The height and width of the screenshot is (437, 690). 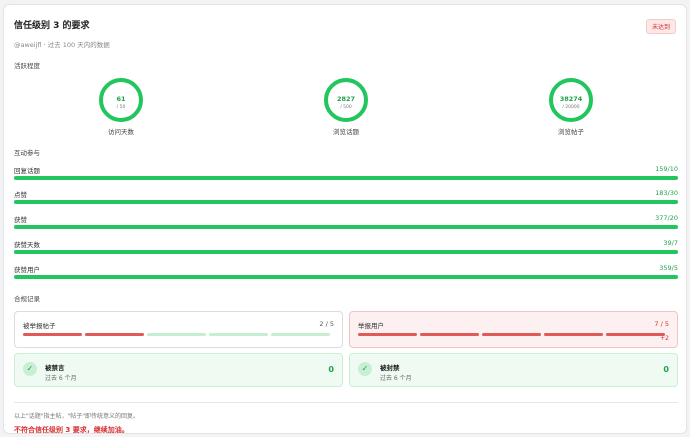 What do you see at coordinates (571, 132) in the screenshot?
I see `ring-label: 浏览帖子` at bounding box center [571, 132].